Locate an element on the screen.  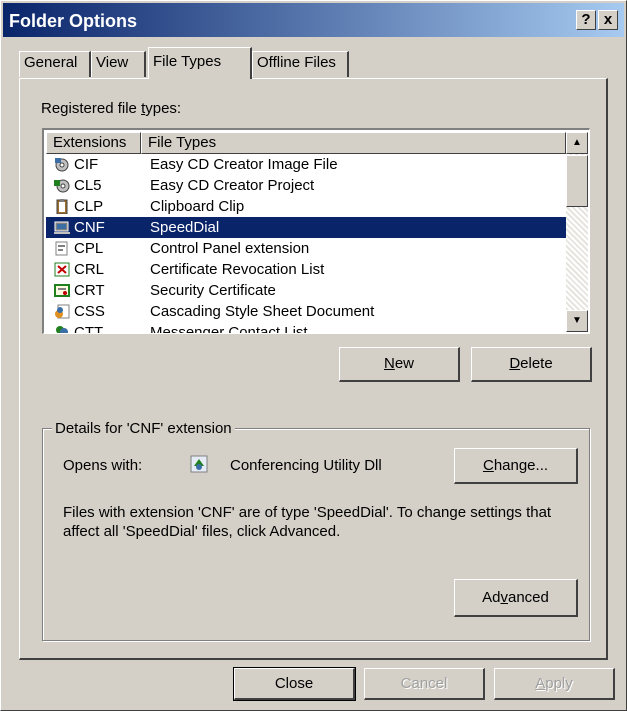
list-item: CPL Control Panel extension is located at coordinates (306, 248).